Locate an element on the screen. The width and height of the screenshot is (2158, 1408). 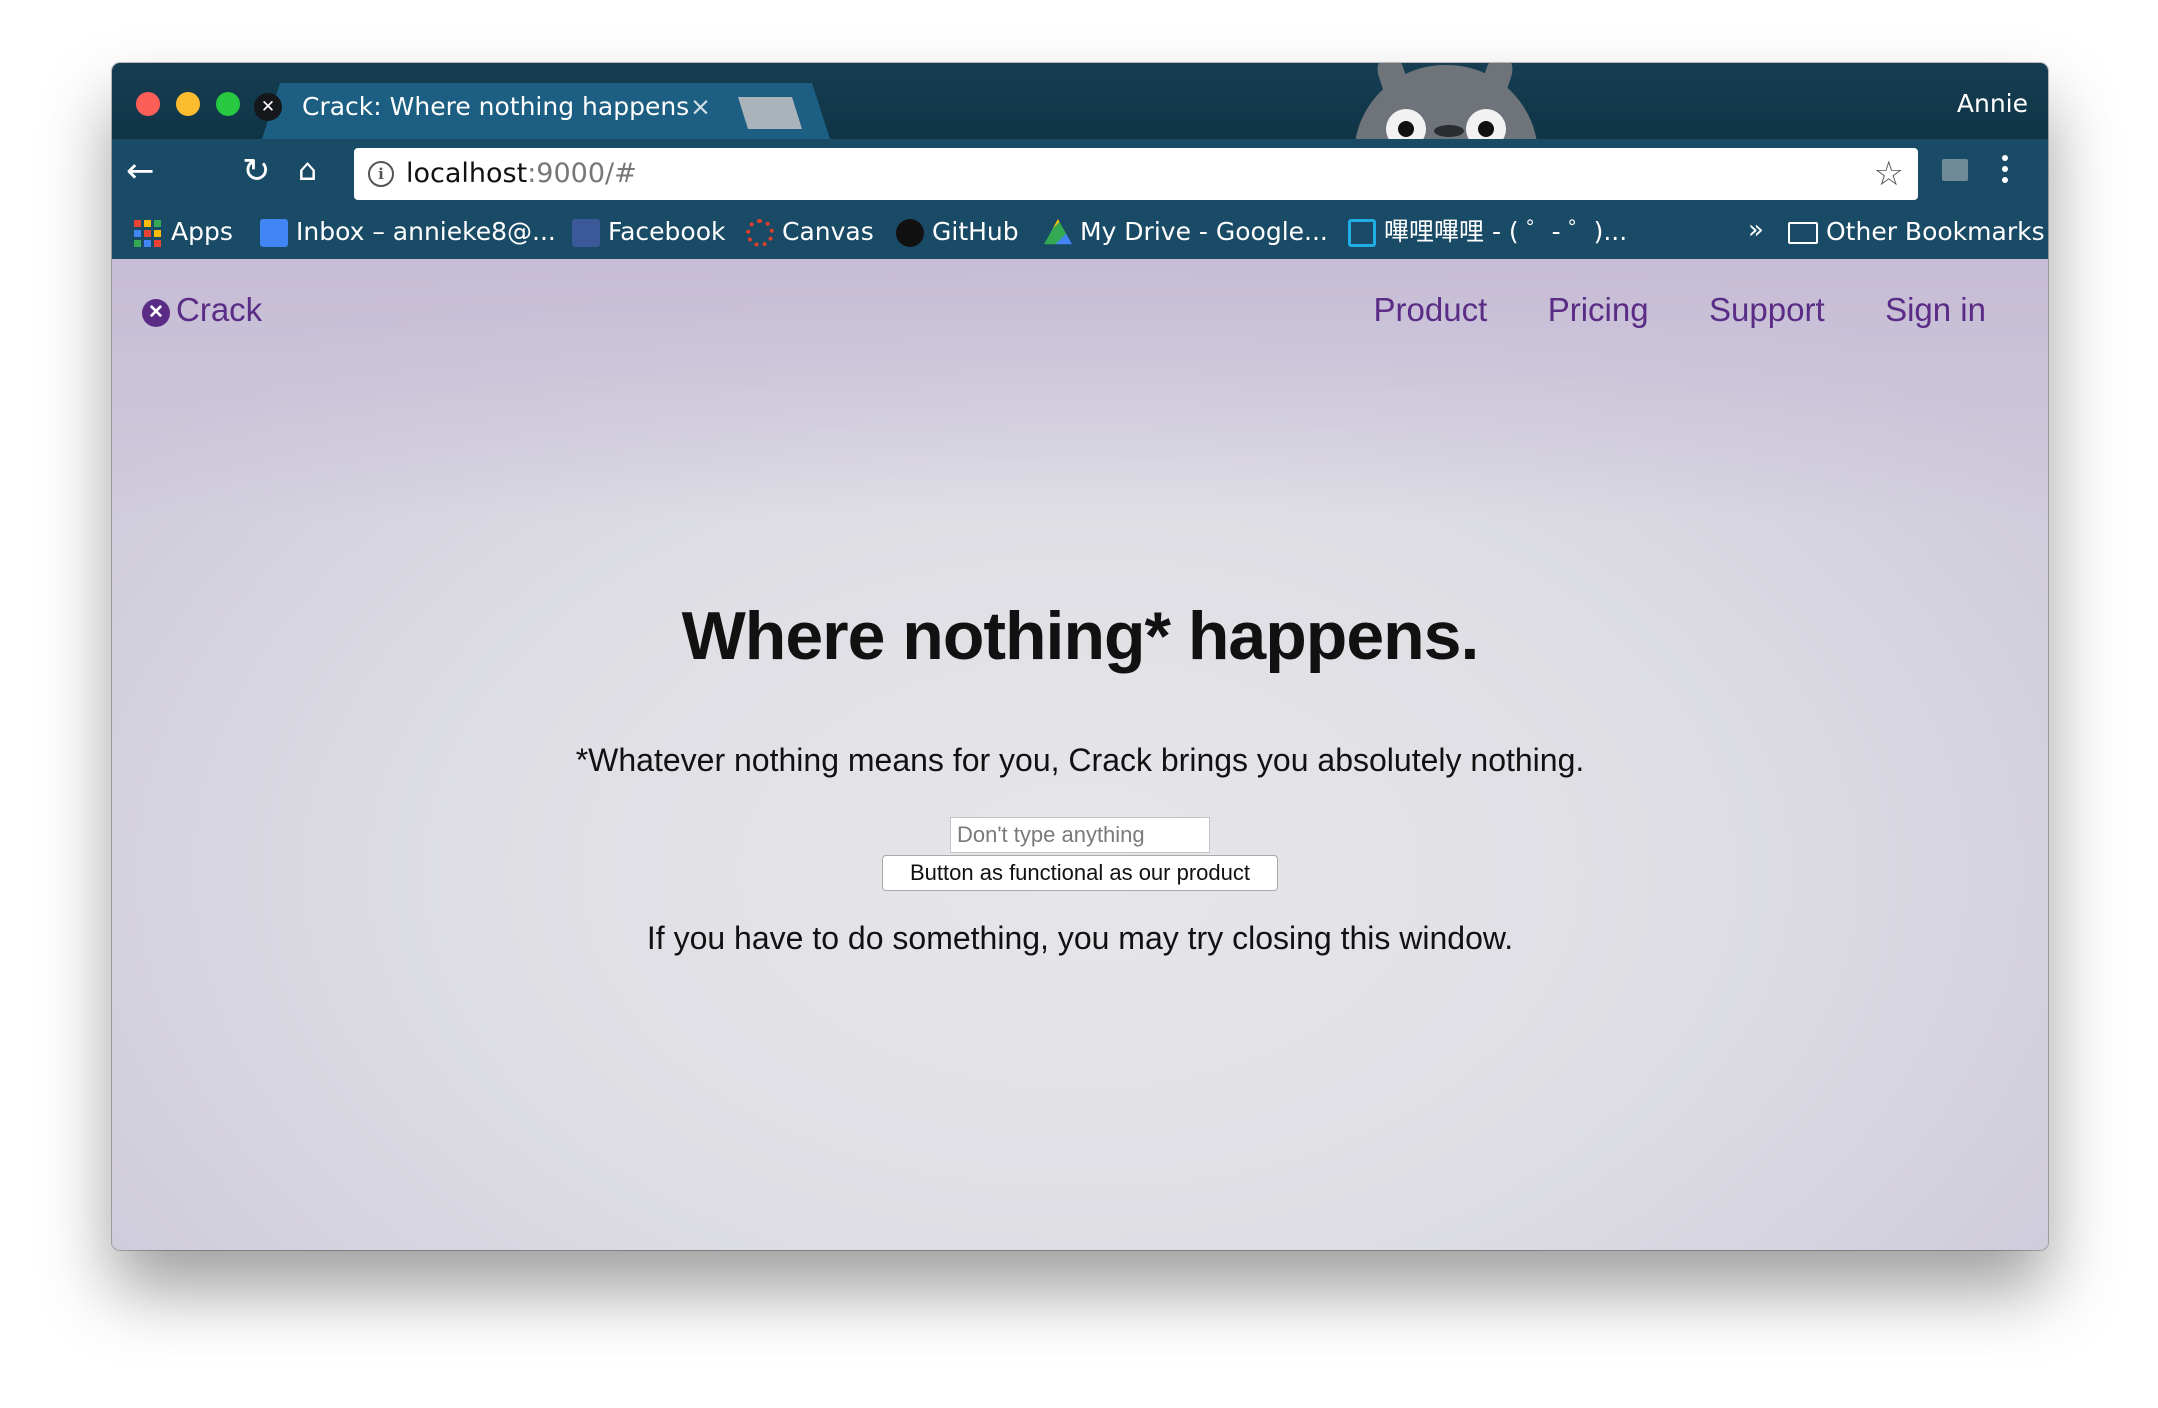
bookmark-apps: Apps is located at coordinates (183, 232).